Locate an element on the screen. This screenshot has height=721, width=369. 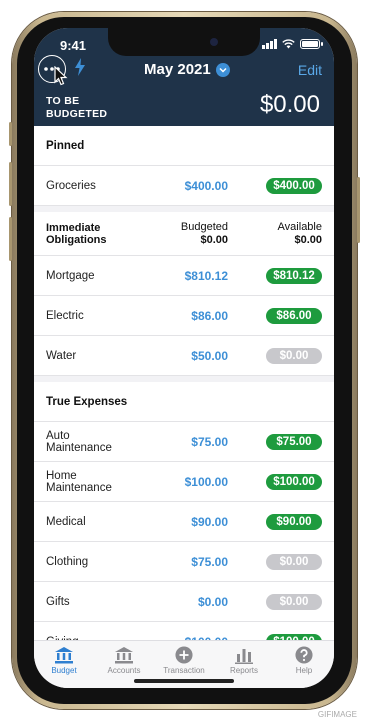
category-row: Gifts $0.00 $0.00 is located at coordinates (184, 602).